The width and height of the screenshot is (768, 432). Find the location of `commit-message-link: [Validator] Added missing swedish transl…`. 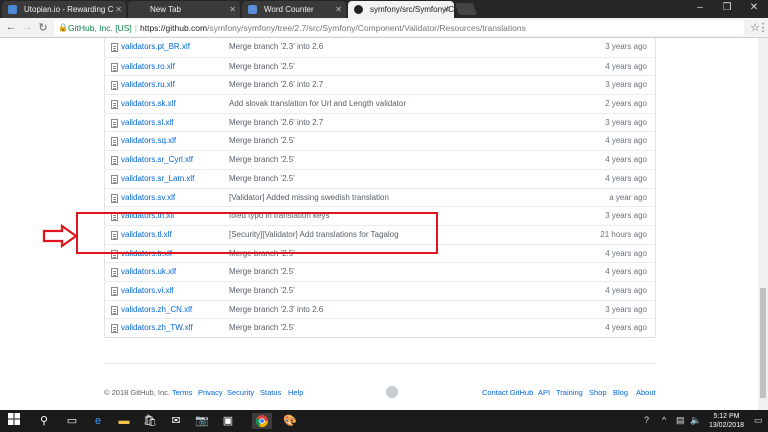

commit-message-link: [Validator] Added missing swedish transl… is located at coordinates (309, 198).